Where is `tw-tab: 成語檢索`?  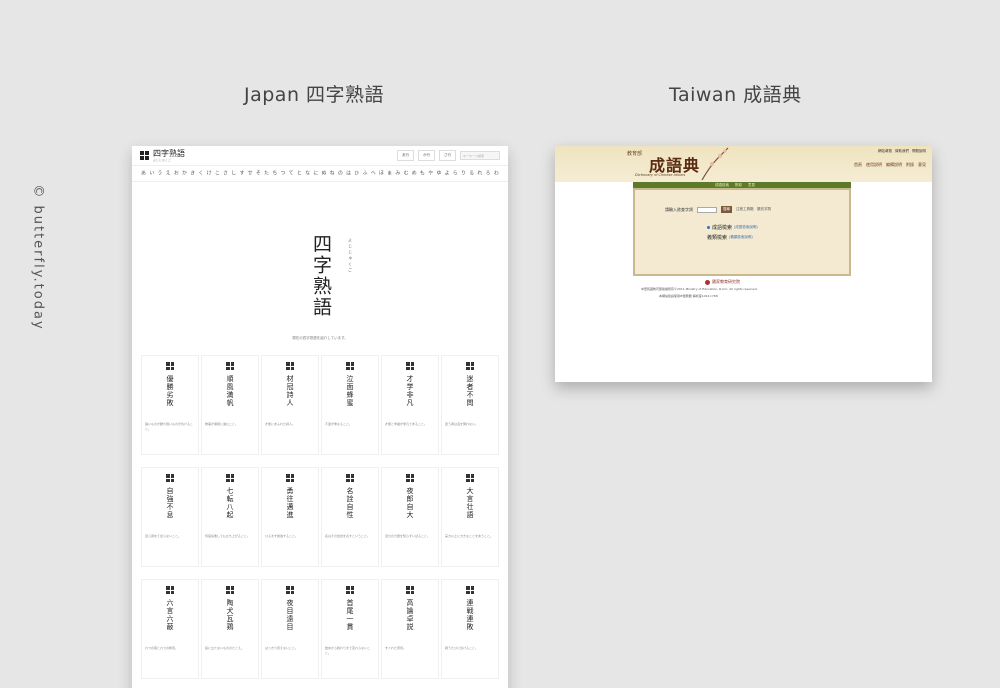 tw-tab: 成語檢索 is located at coordinates (722, 185).